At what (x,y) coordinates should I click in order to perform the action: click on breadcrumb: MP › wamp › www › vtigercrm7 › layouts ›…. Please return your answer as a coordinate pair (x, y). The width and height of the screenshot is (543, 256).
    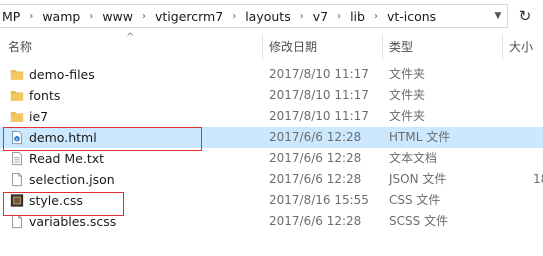
    Looking at the image, I should click on (254, 16).